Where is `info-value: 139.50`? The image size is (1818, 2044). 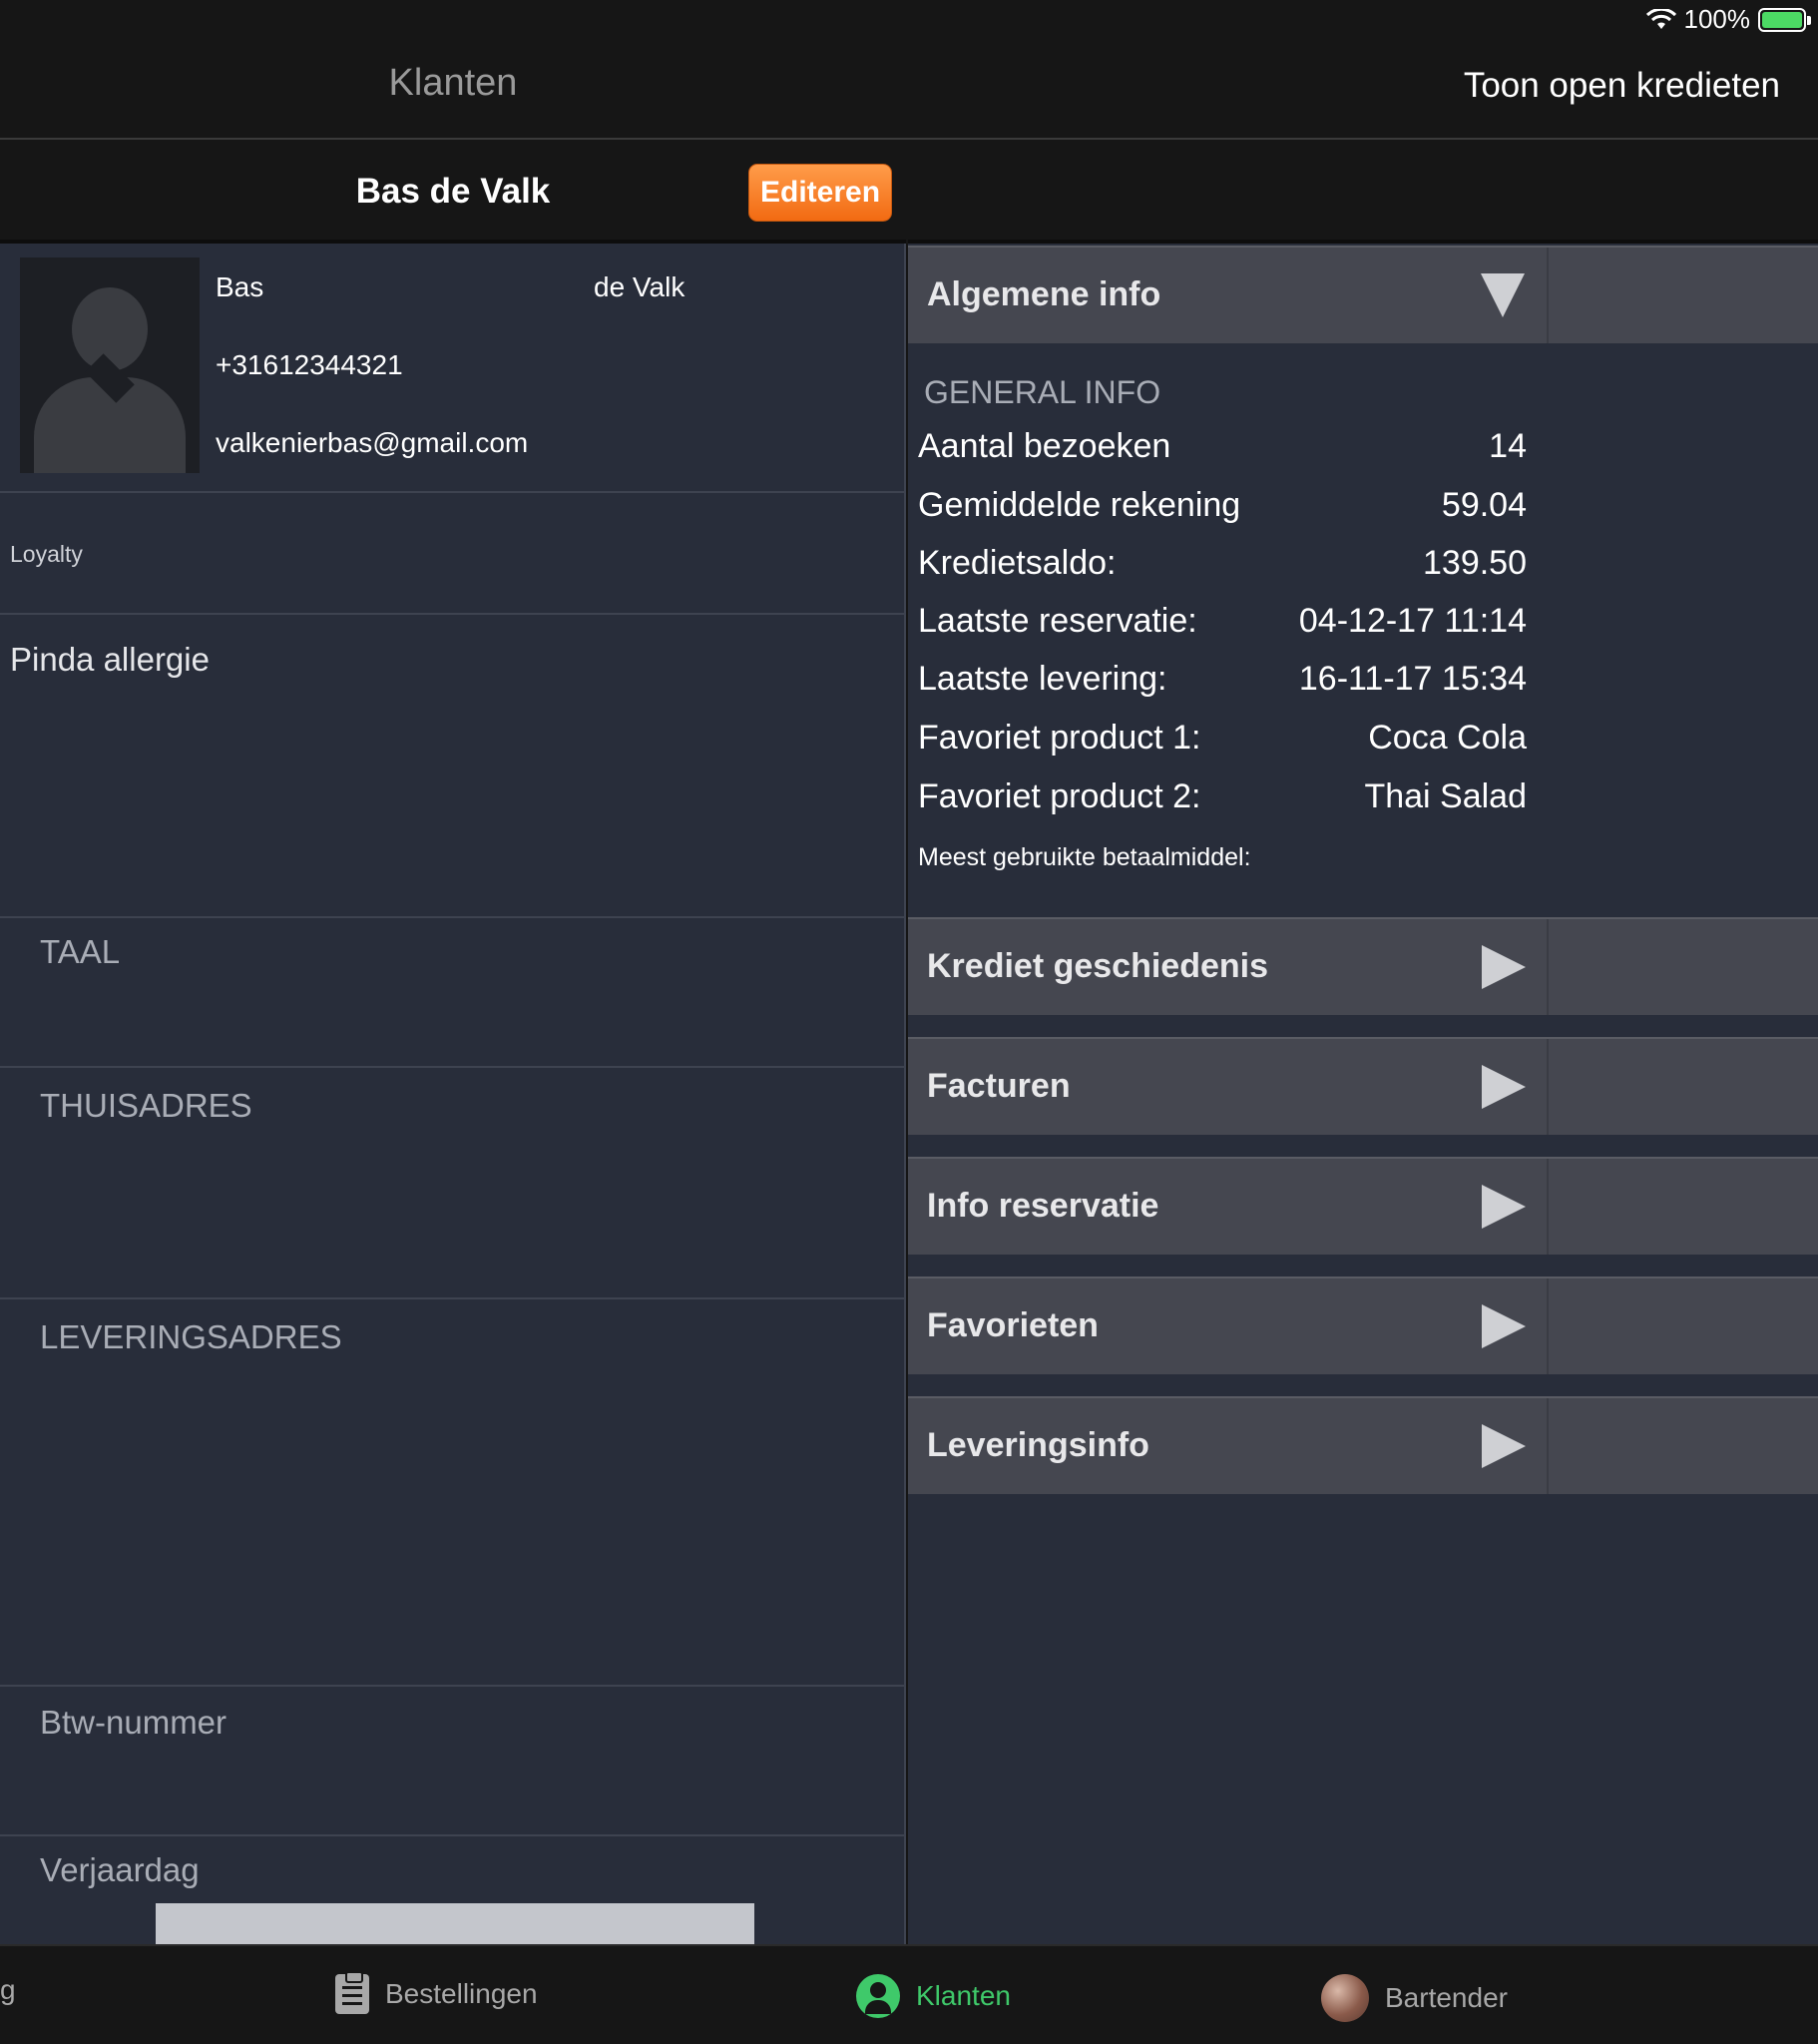 info-value: 139.50 is located at coordinates (1475, 563).